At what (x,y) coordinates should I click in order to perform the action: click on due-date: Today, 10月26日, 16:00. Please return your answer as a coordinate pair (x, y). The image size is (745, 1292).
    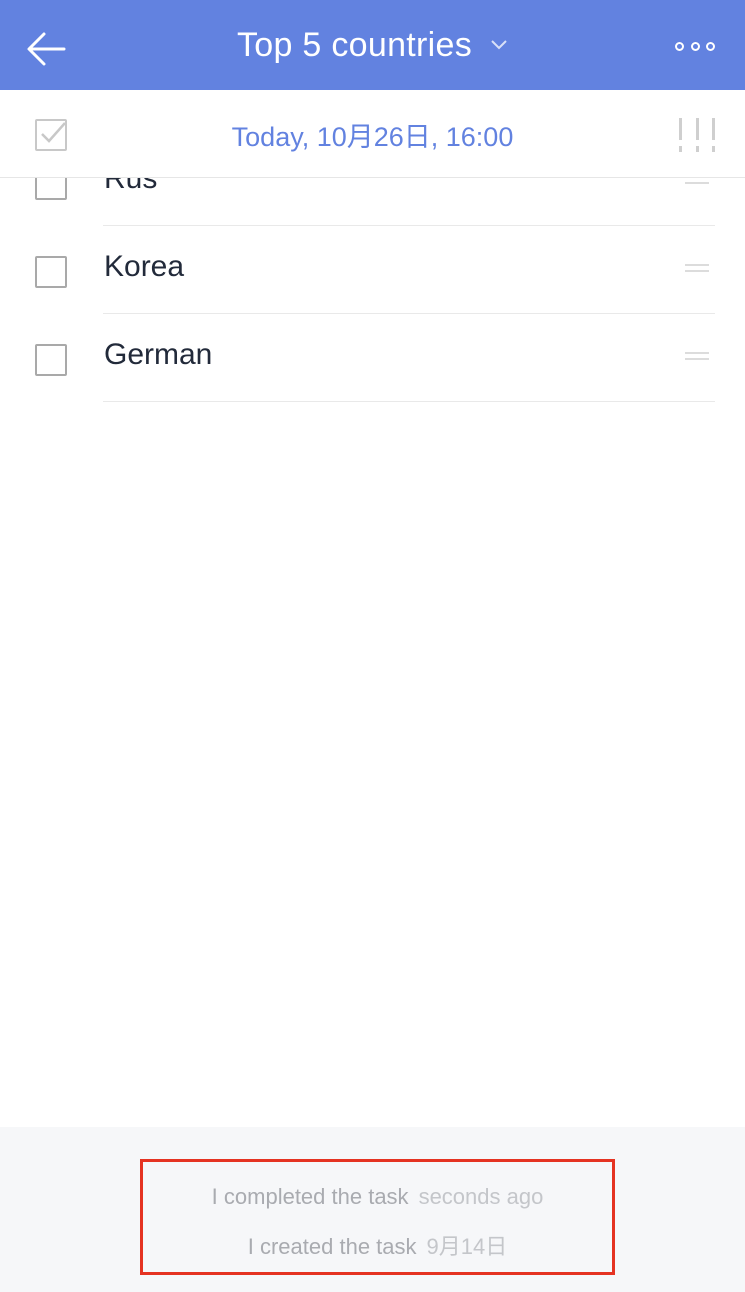
    Looking at the image, I should click on (373, 134).